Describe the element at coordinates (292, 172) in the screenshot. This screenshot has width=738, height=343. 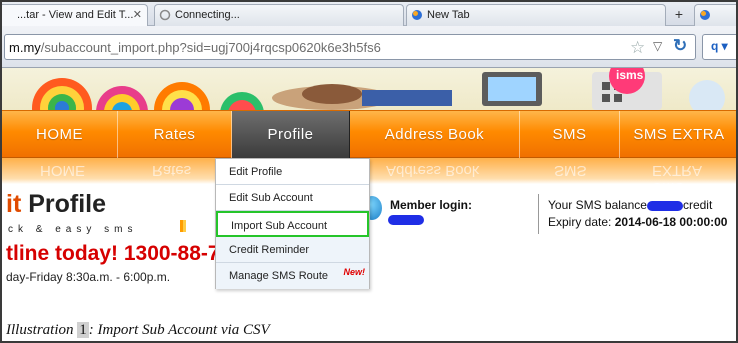
I see `menu-item-edit-profile: Edit Profile` at that location.